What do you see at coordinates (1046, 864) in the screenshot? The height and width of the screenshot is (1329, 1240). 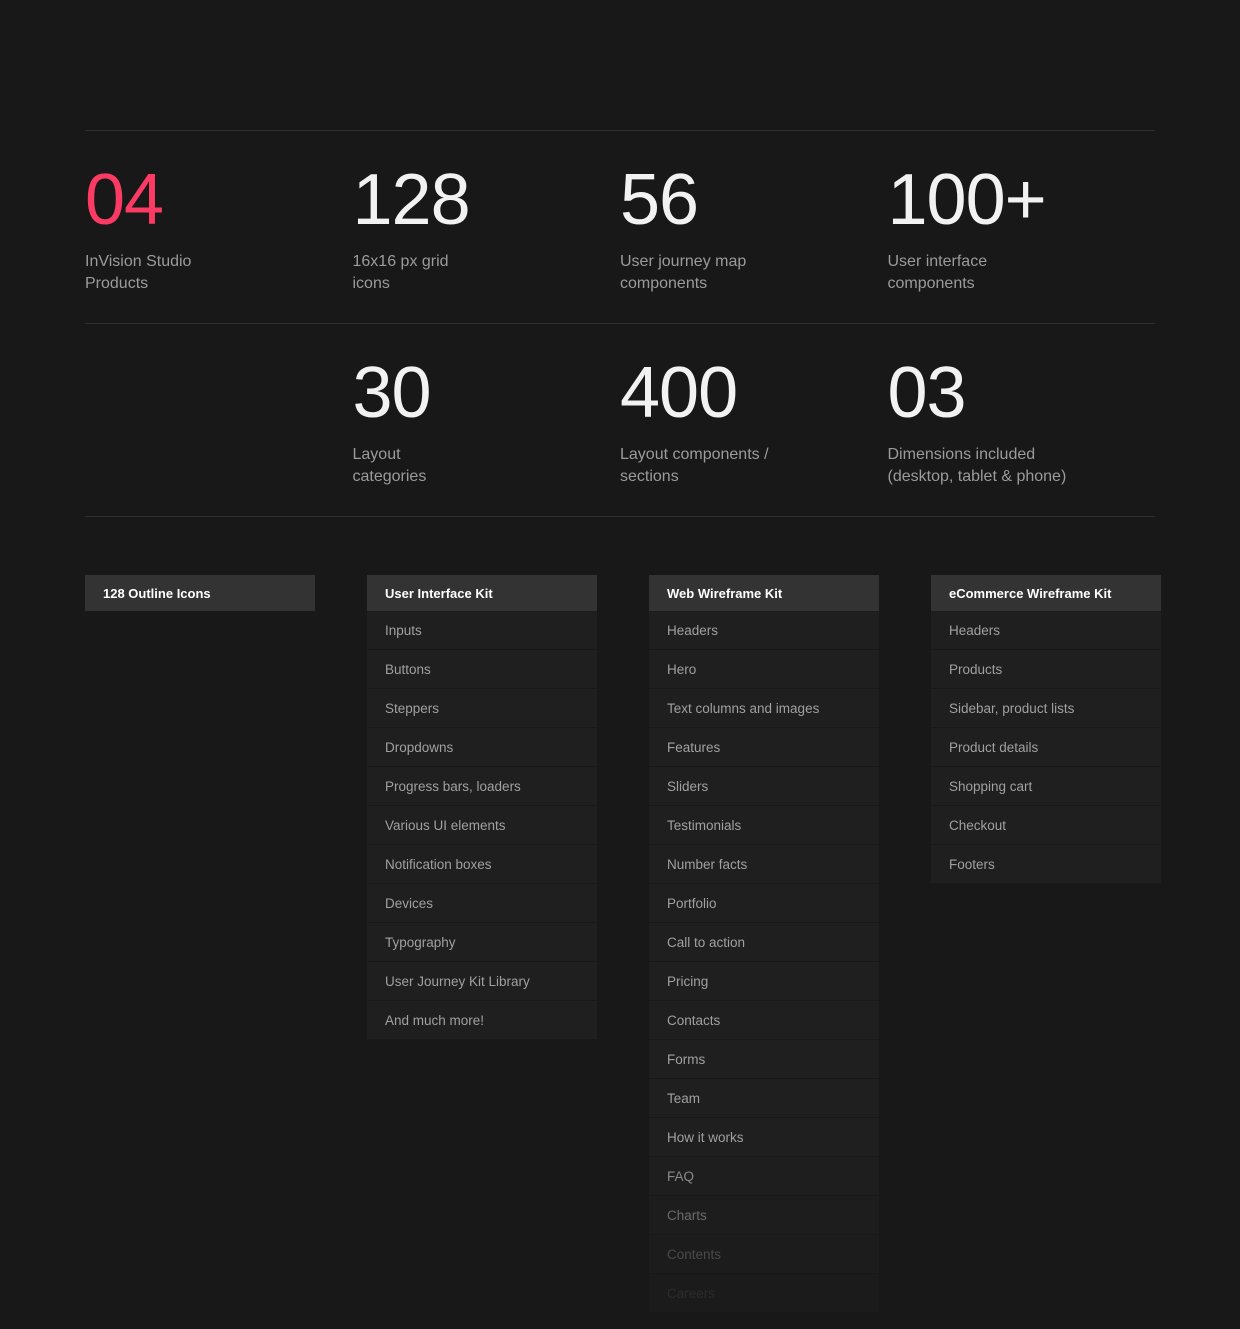 I see `kit-item: Footers` at bounding box center [1046, 864].